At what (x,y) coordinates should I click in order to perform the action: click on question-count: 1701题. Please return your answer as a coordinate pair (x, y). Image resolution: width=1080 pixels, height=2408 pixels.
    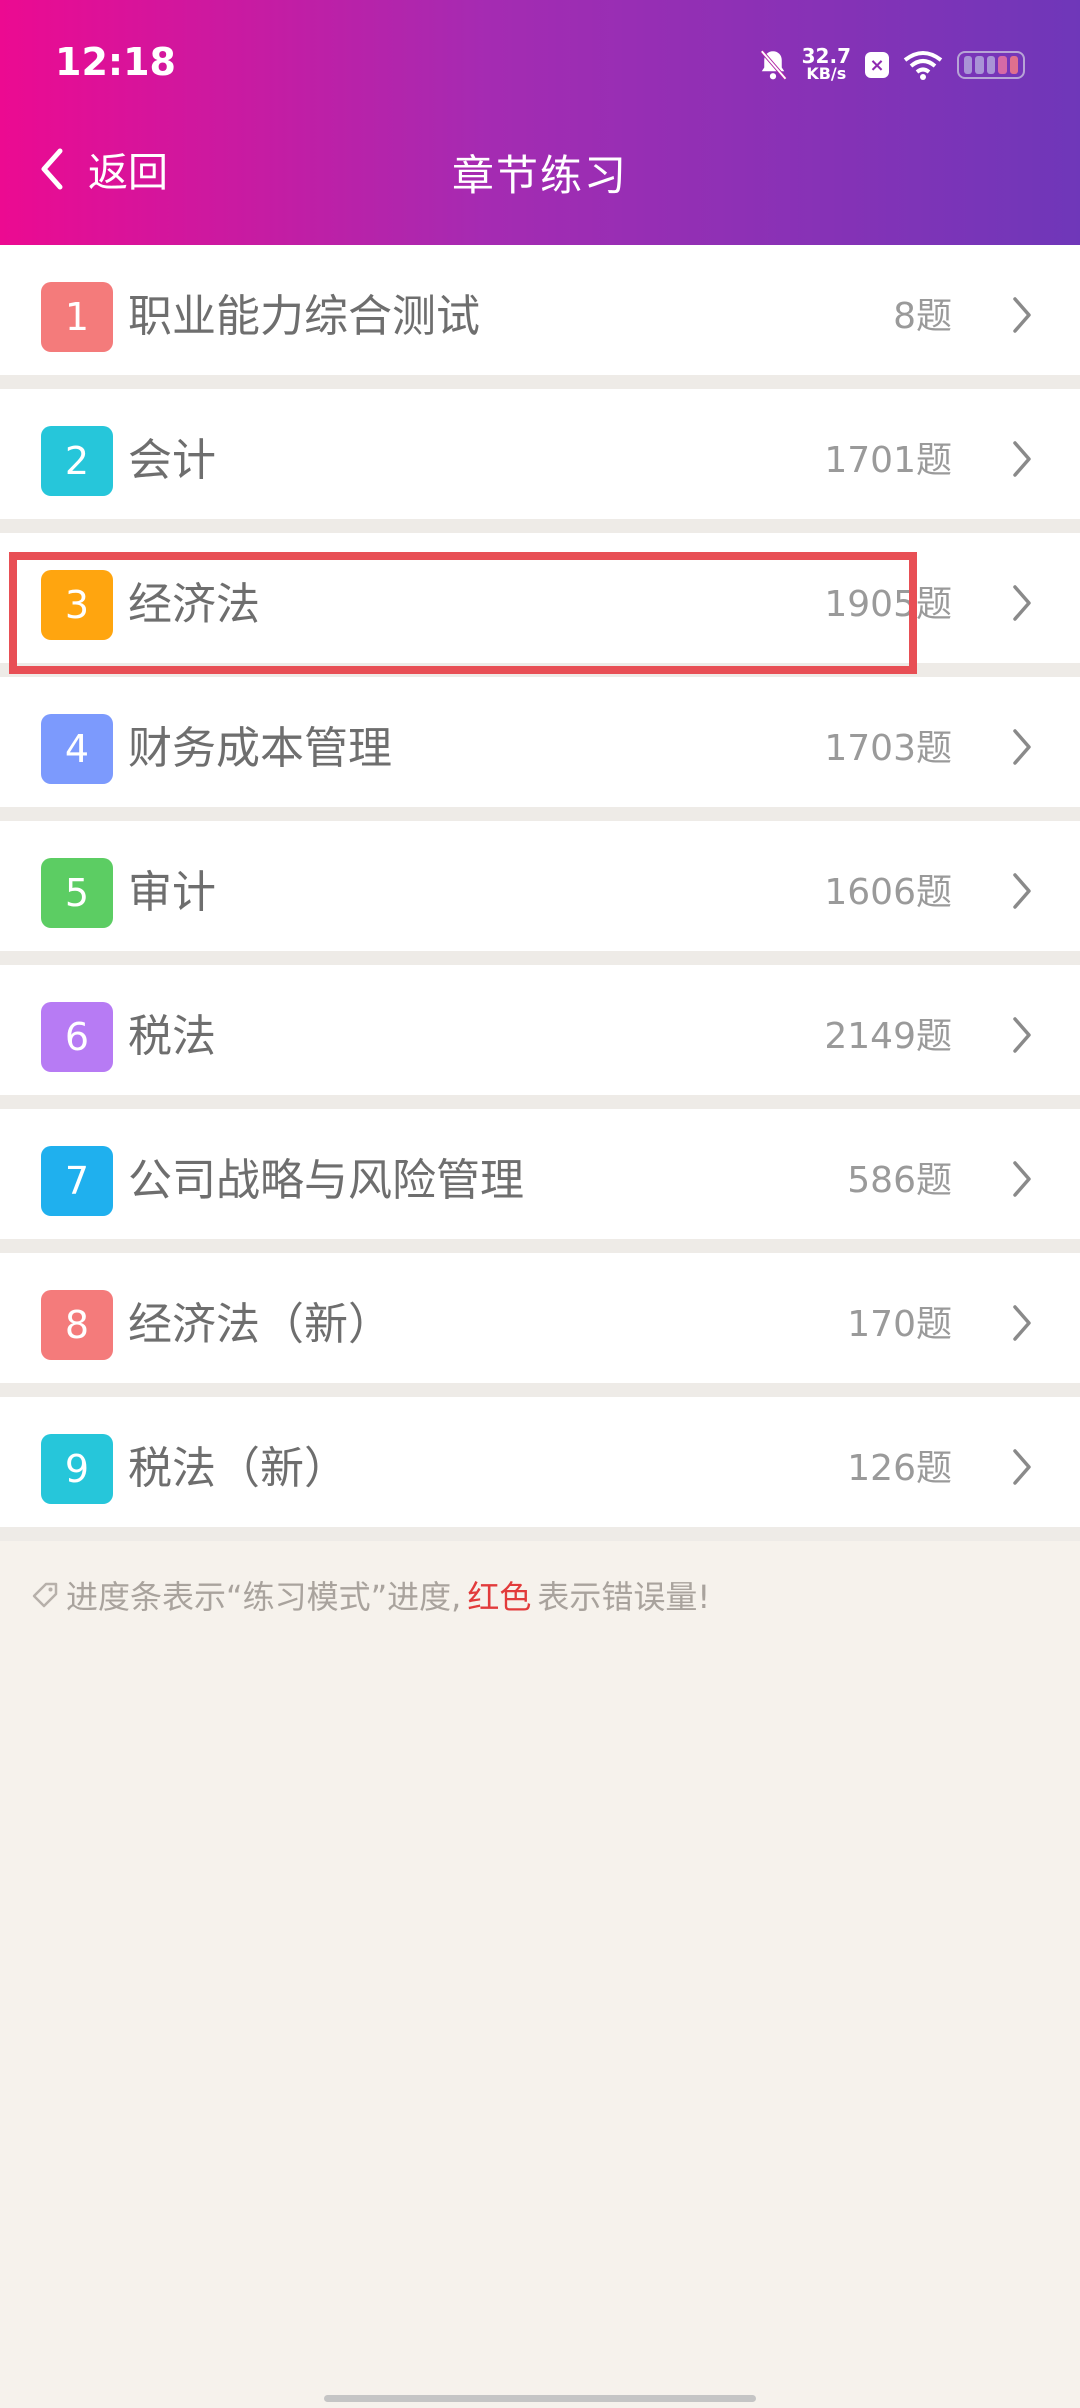
    Looking at the image, I should click on (888, 460).